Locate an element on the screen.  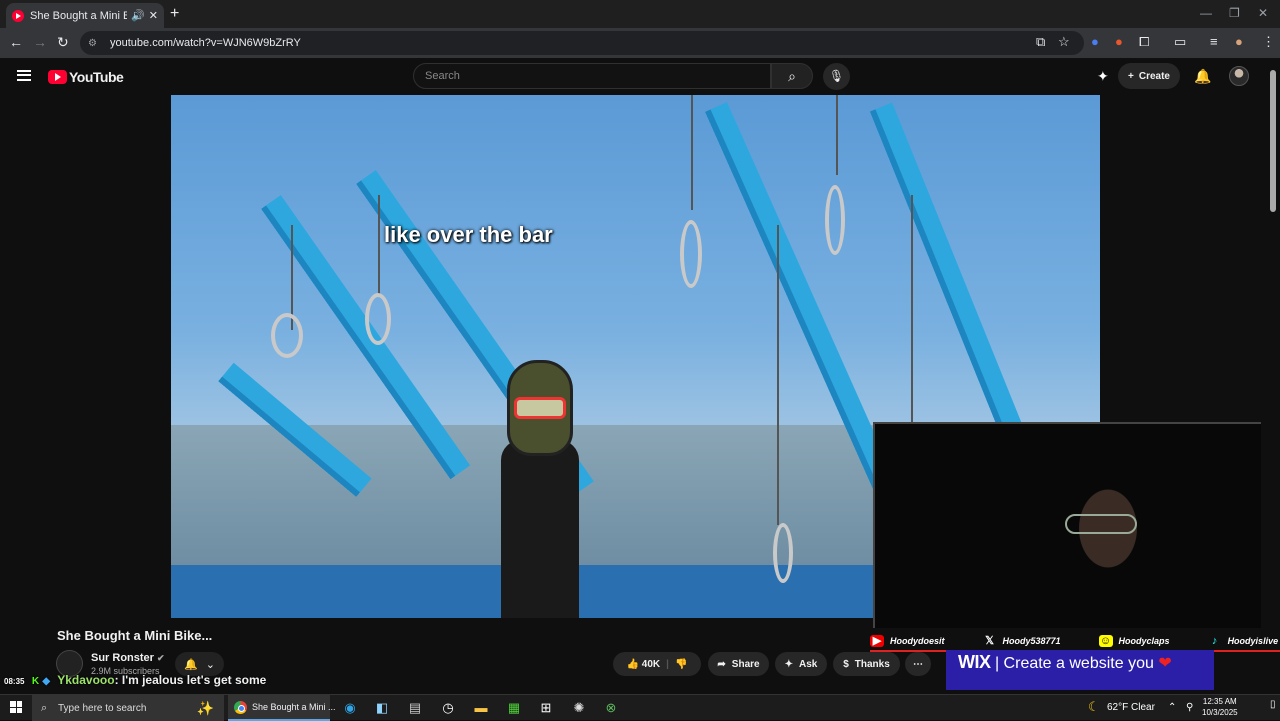
social-handle: Hoodyislive is located at coordinates (1253, 641).